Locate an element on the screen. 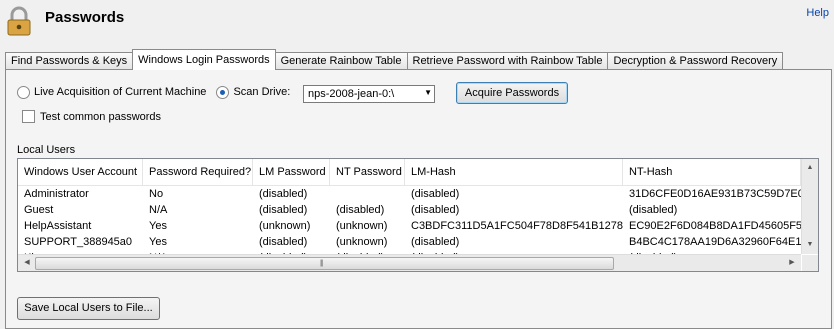  chevron-down-icon: ▼ is located at coordinates (428, 92).